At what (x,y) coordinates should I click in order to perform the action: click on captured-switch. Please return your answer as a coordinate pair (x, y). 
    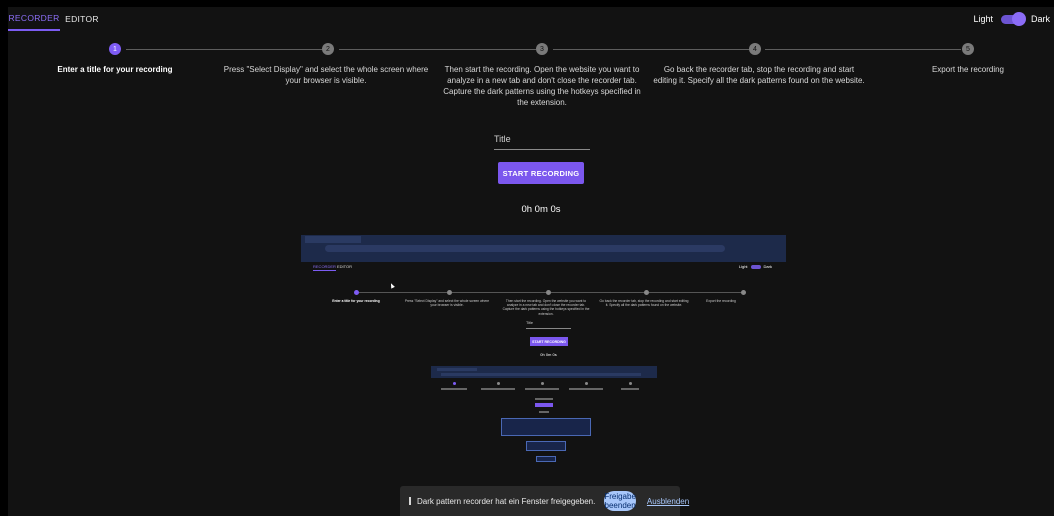
    Looking at the image, I should click on (755, 266).